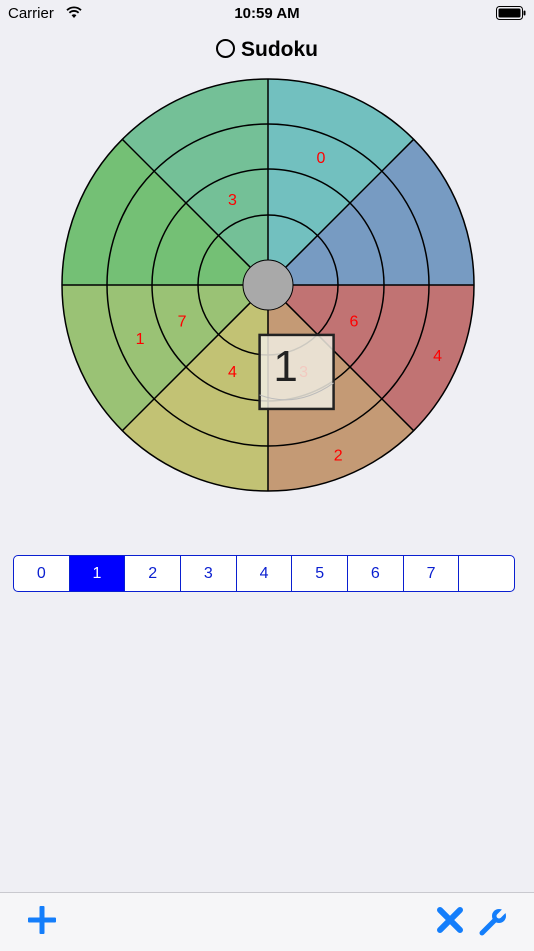 The width and height of the screenshot is (534, 951). I want to click on page-title-text: Sudoku, so click(279, 49).